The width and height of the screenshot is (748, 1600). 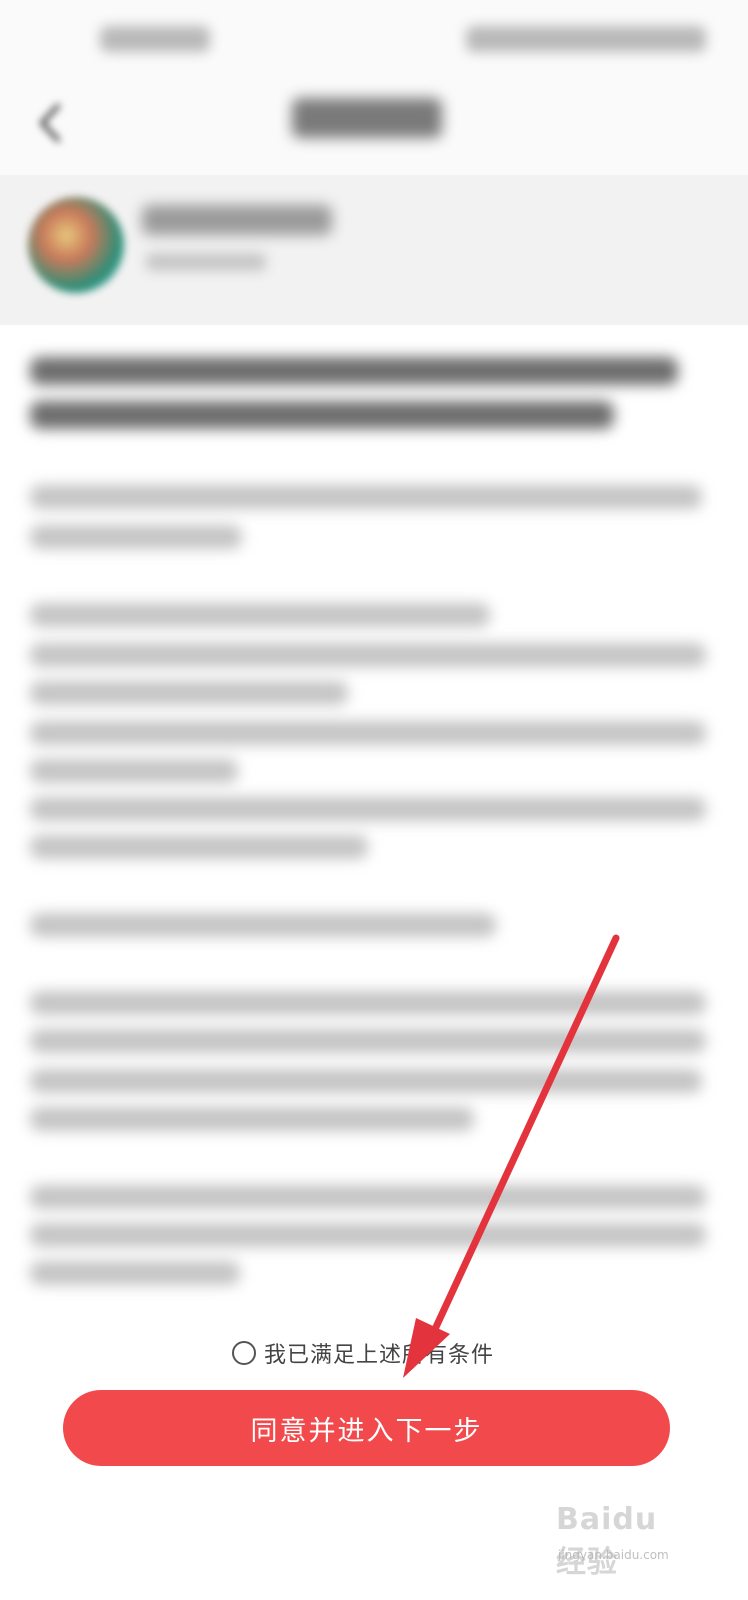 What do you see at coordinates (76, 245) in the screenshot?
I see `avatar` at bounding box center [76, 245].